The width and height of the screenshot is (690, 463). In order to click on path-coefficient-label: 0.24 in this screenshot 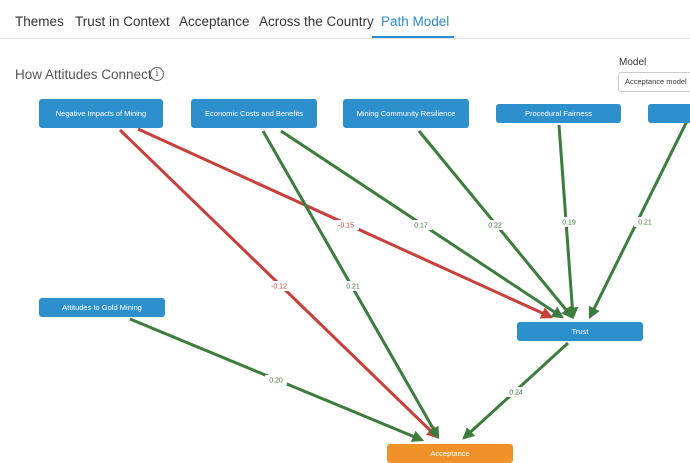, I will do `click(516, 393)`.